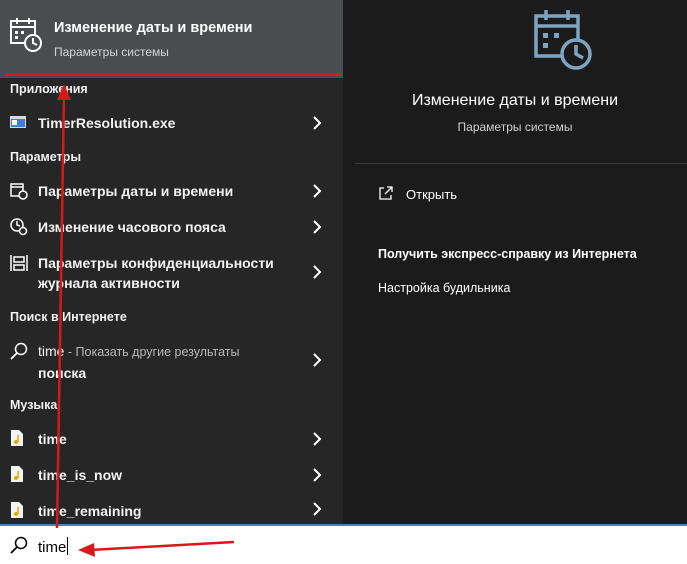 This screenshot has height=564, width=687. Describe the element at coordinates (386, 193) in the screenshot. I see `open-icon` at that location.